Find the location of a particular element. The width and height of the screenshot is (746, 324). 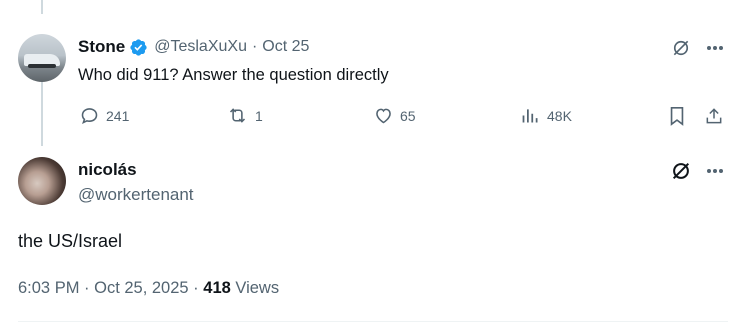

repost-icon is located at coordinates (237, 115).